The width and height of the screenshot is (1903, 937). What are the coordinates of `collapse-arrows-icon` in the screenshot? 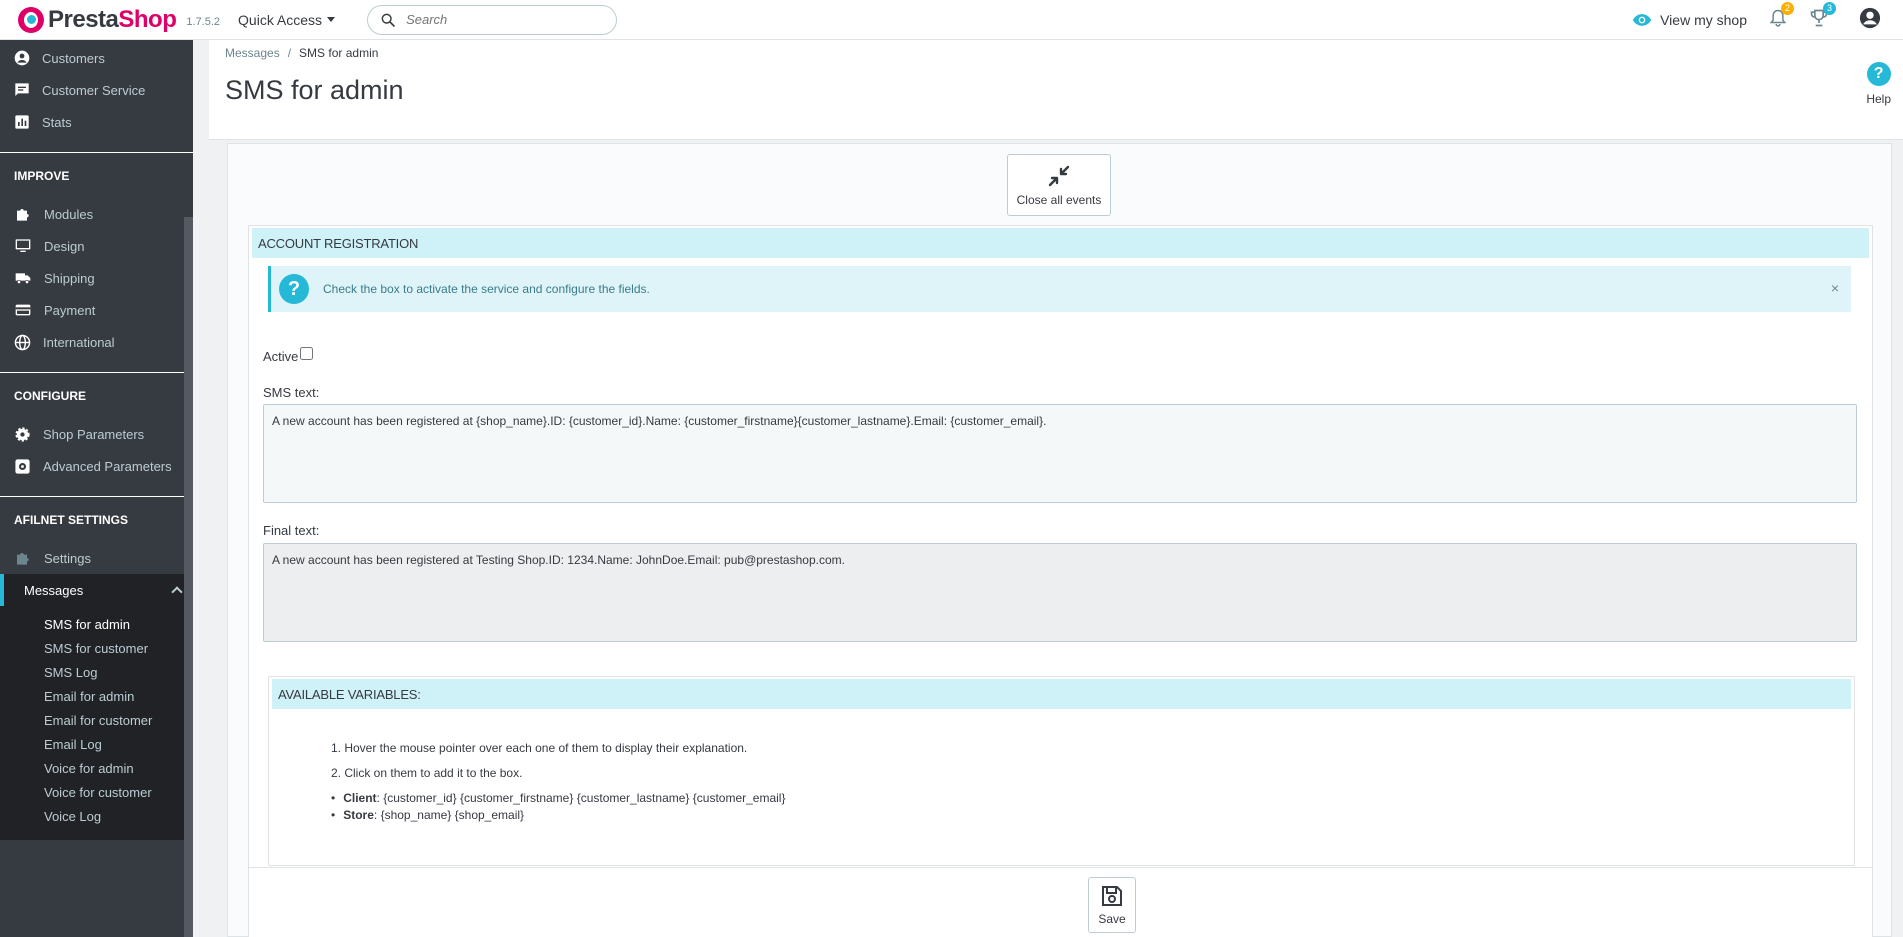 It's located at (1059, 175).